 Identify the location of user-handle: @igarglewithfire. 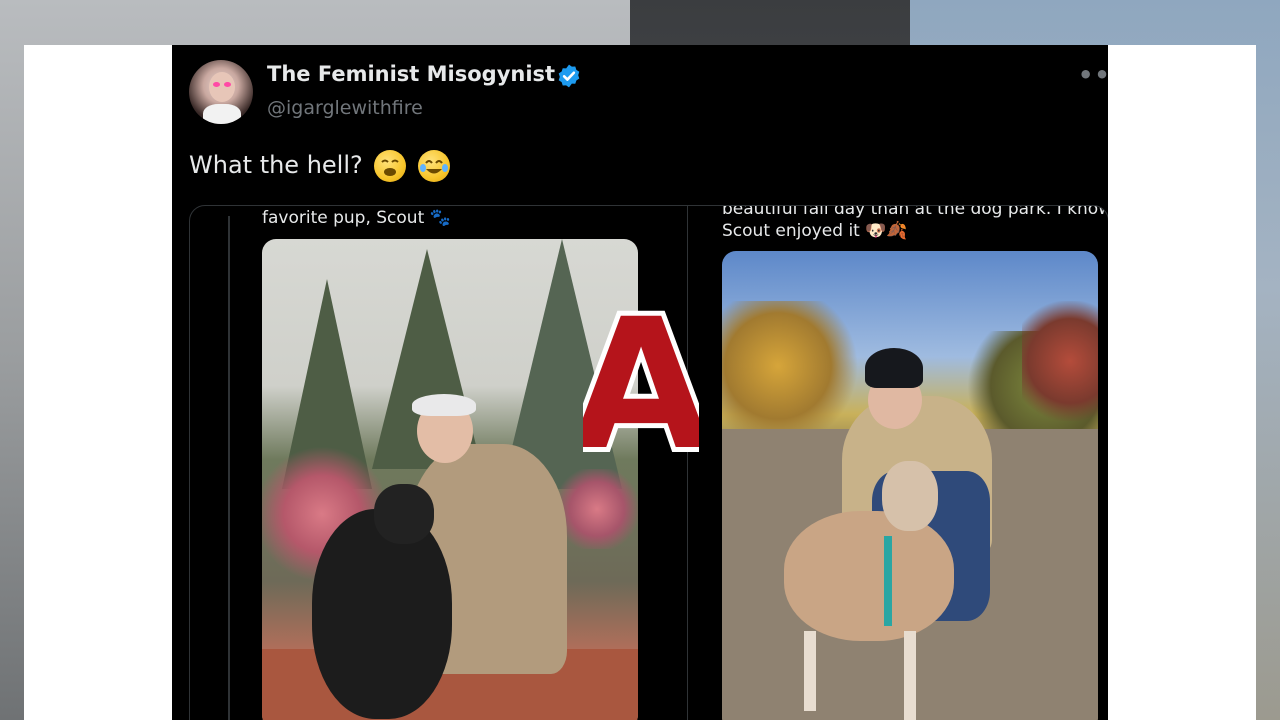
(345, 108).